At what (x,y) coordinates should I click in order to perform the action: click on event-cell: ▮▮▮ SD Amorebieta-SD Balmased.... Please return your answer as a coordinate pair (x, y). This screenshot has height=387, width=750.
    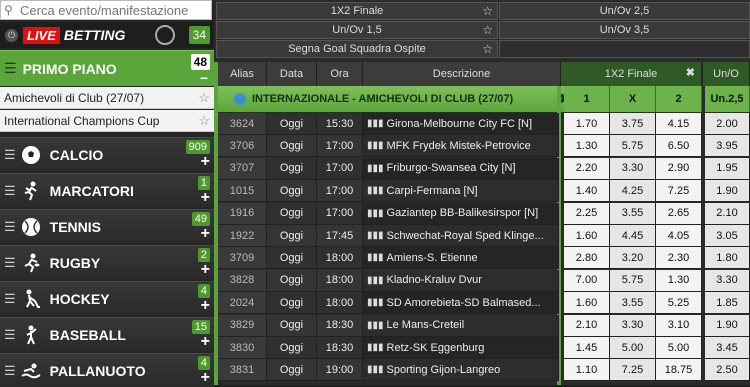
    Looking at the image, I should click on (461, 303).